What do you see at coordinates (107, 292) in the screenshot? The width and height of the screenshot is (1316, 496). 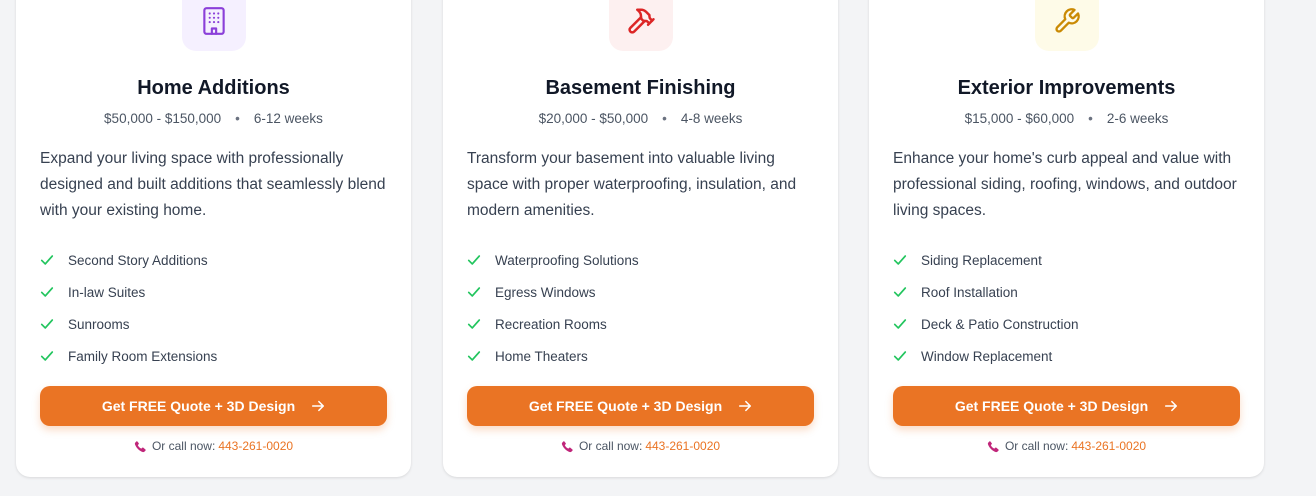 I see `feature-label: In-law Suites` at bounding box center [107, 292].